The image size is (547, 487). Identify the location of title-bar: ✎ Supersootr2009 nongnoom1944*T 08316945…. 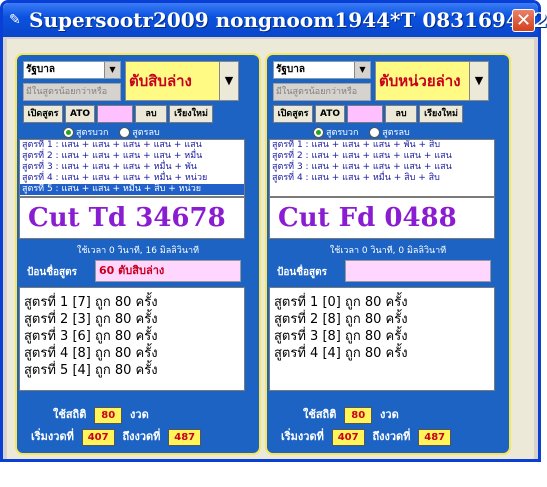
(275, 20).